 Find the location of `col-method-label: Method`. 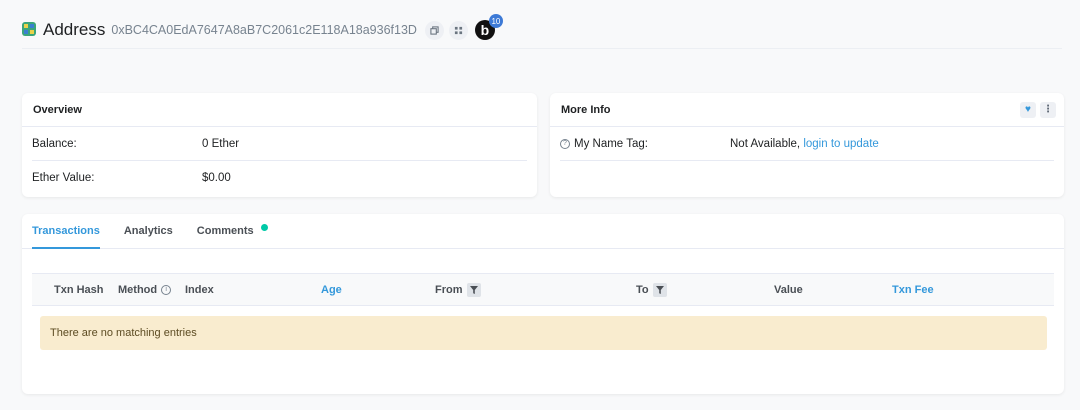

col-method-label: Method is located at coordinates (138, 289).